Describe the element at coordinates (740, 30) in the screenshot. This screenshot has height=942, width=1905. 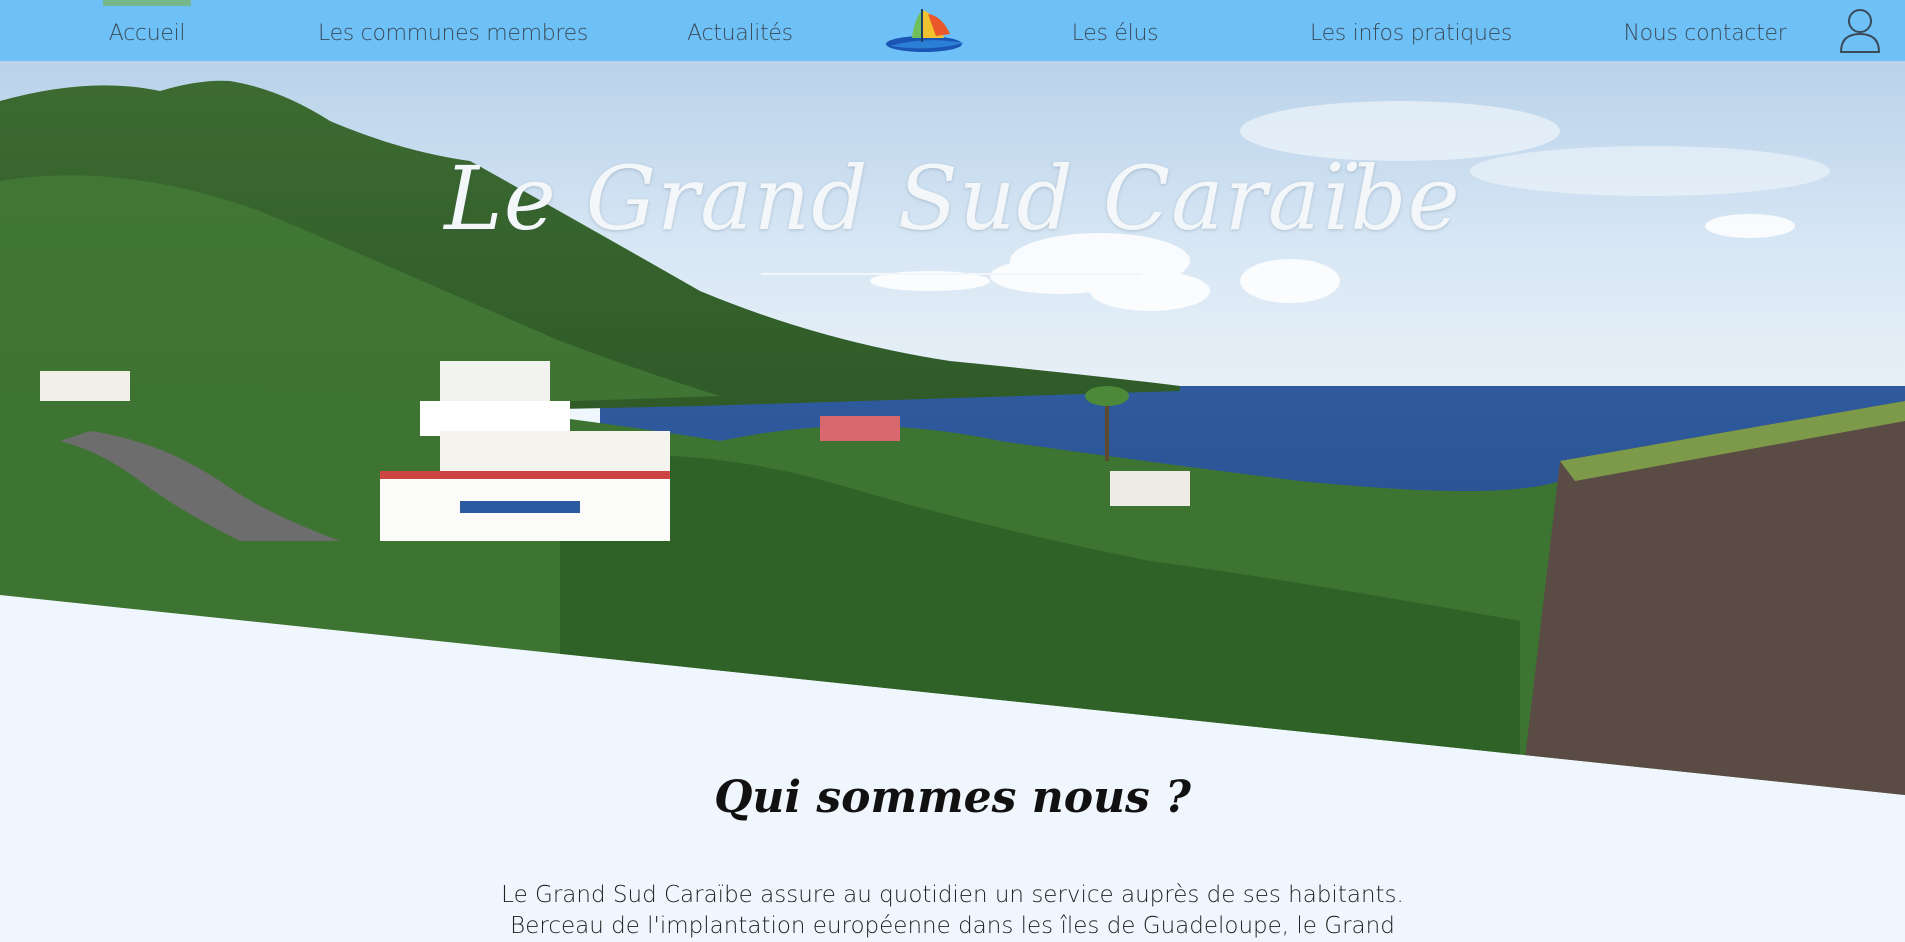
I see `nav-item-actualites: Actualités` at that location.